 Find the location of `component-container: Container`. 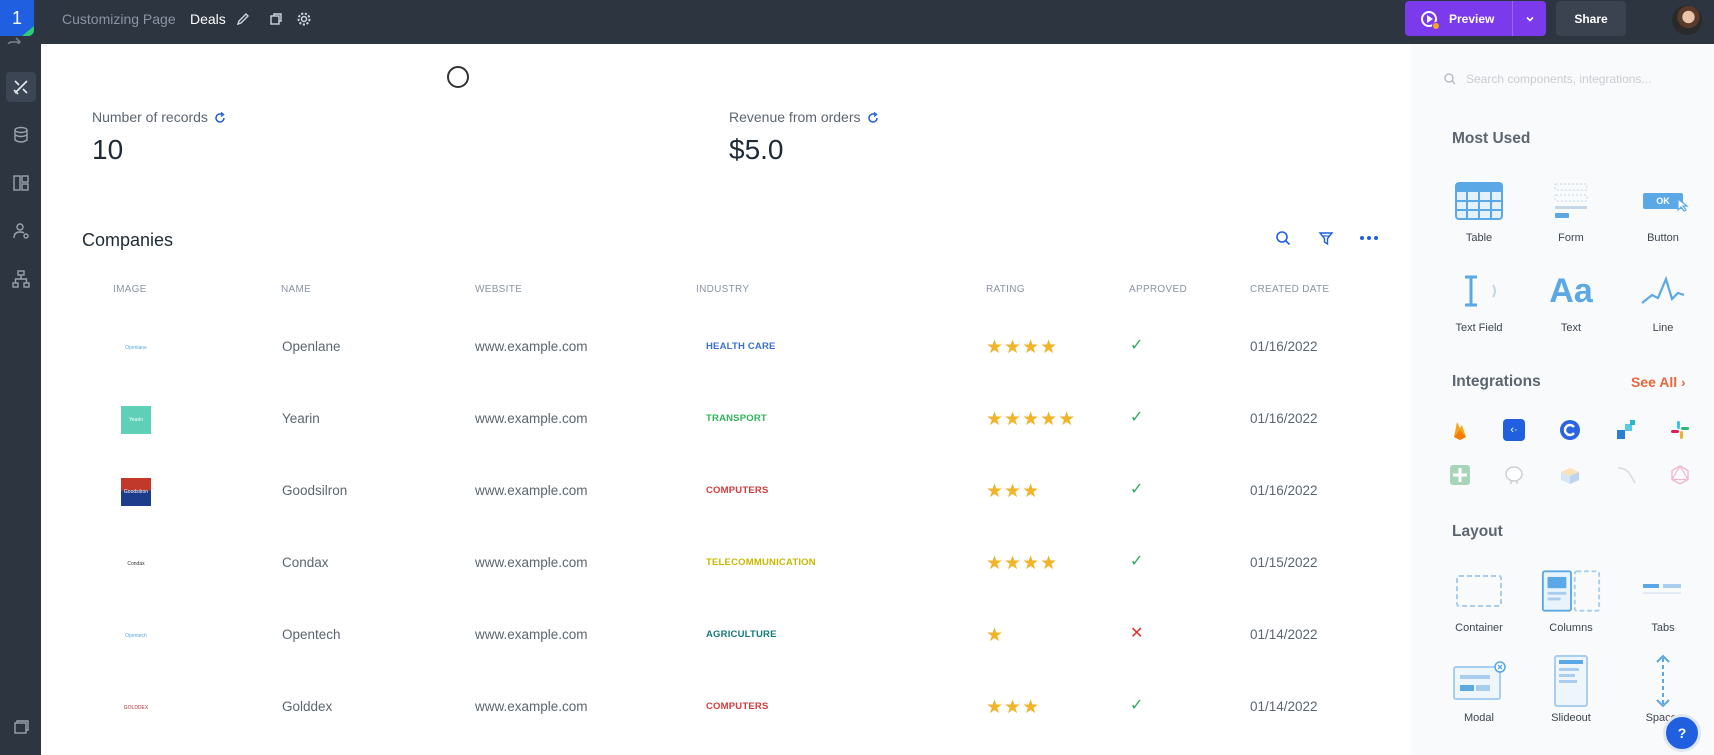

component-container: Container is located at coordinates (1479, 600).